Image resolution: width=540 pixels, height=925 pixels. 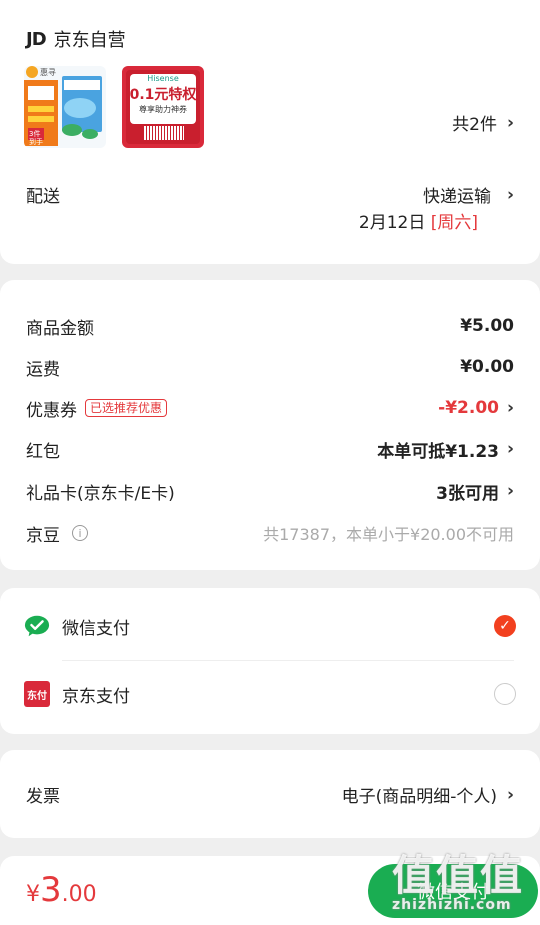 What do you see at coordinates (96, 628) in the screenshot?
I see `wechat-pay-label: 微信支付` at bounding box center [96, 628].